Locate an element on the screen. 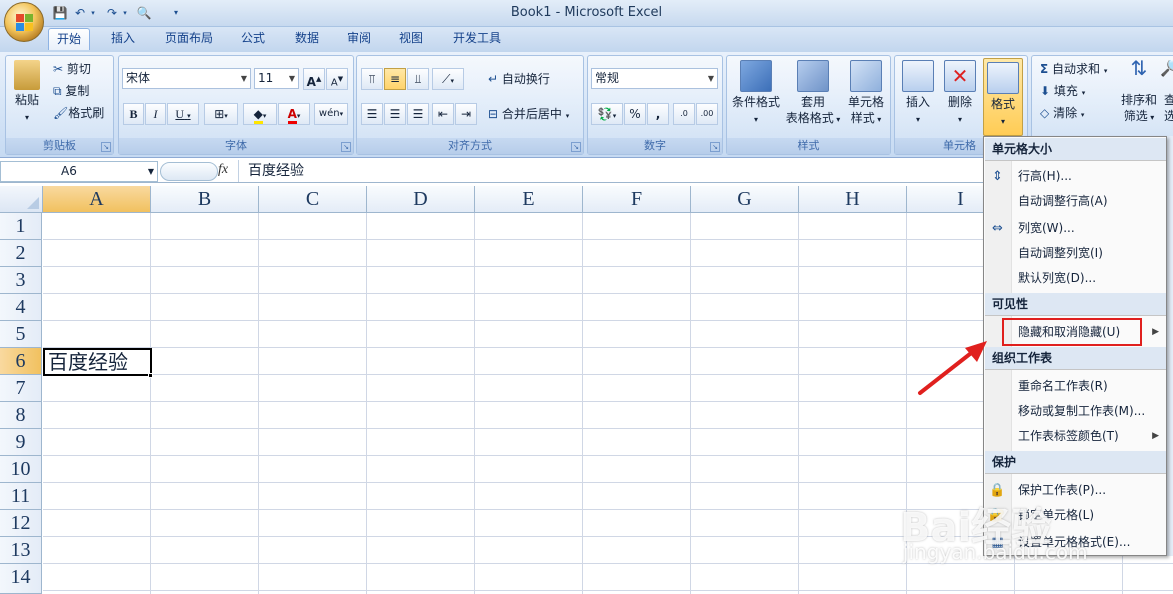 The width and height of the screenshot is (1173, 594). tab-formulas: 公式 is located at coordinates (253, 39).